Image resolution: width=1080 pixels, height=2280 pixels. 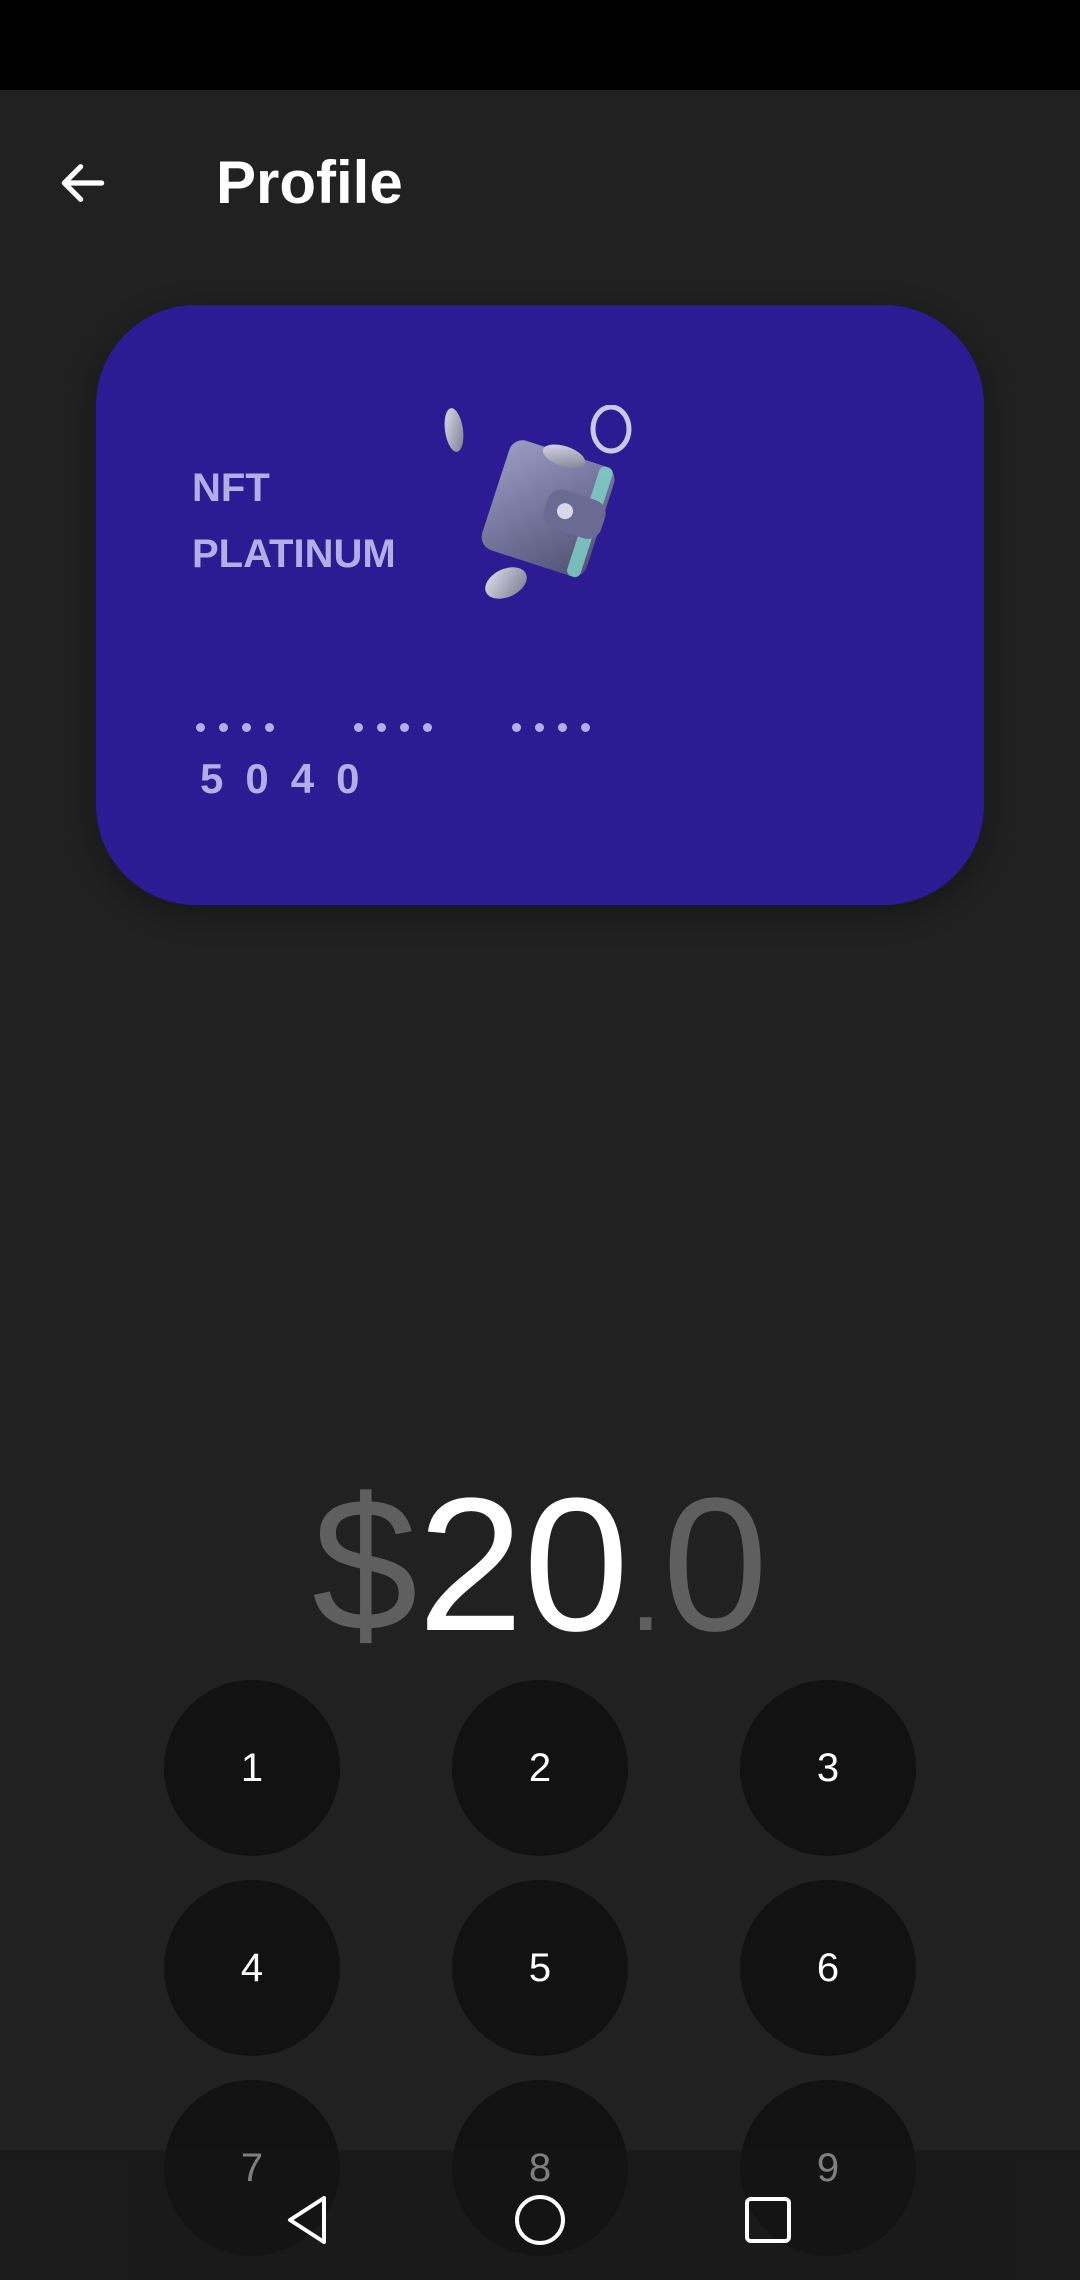 What do you see at coordinates (294, 554) in the screenshot?
I see `card-tier-line2: PLATINUM` at bounding box center [294, 554].